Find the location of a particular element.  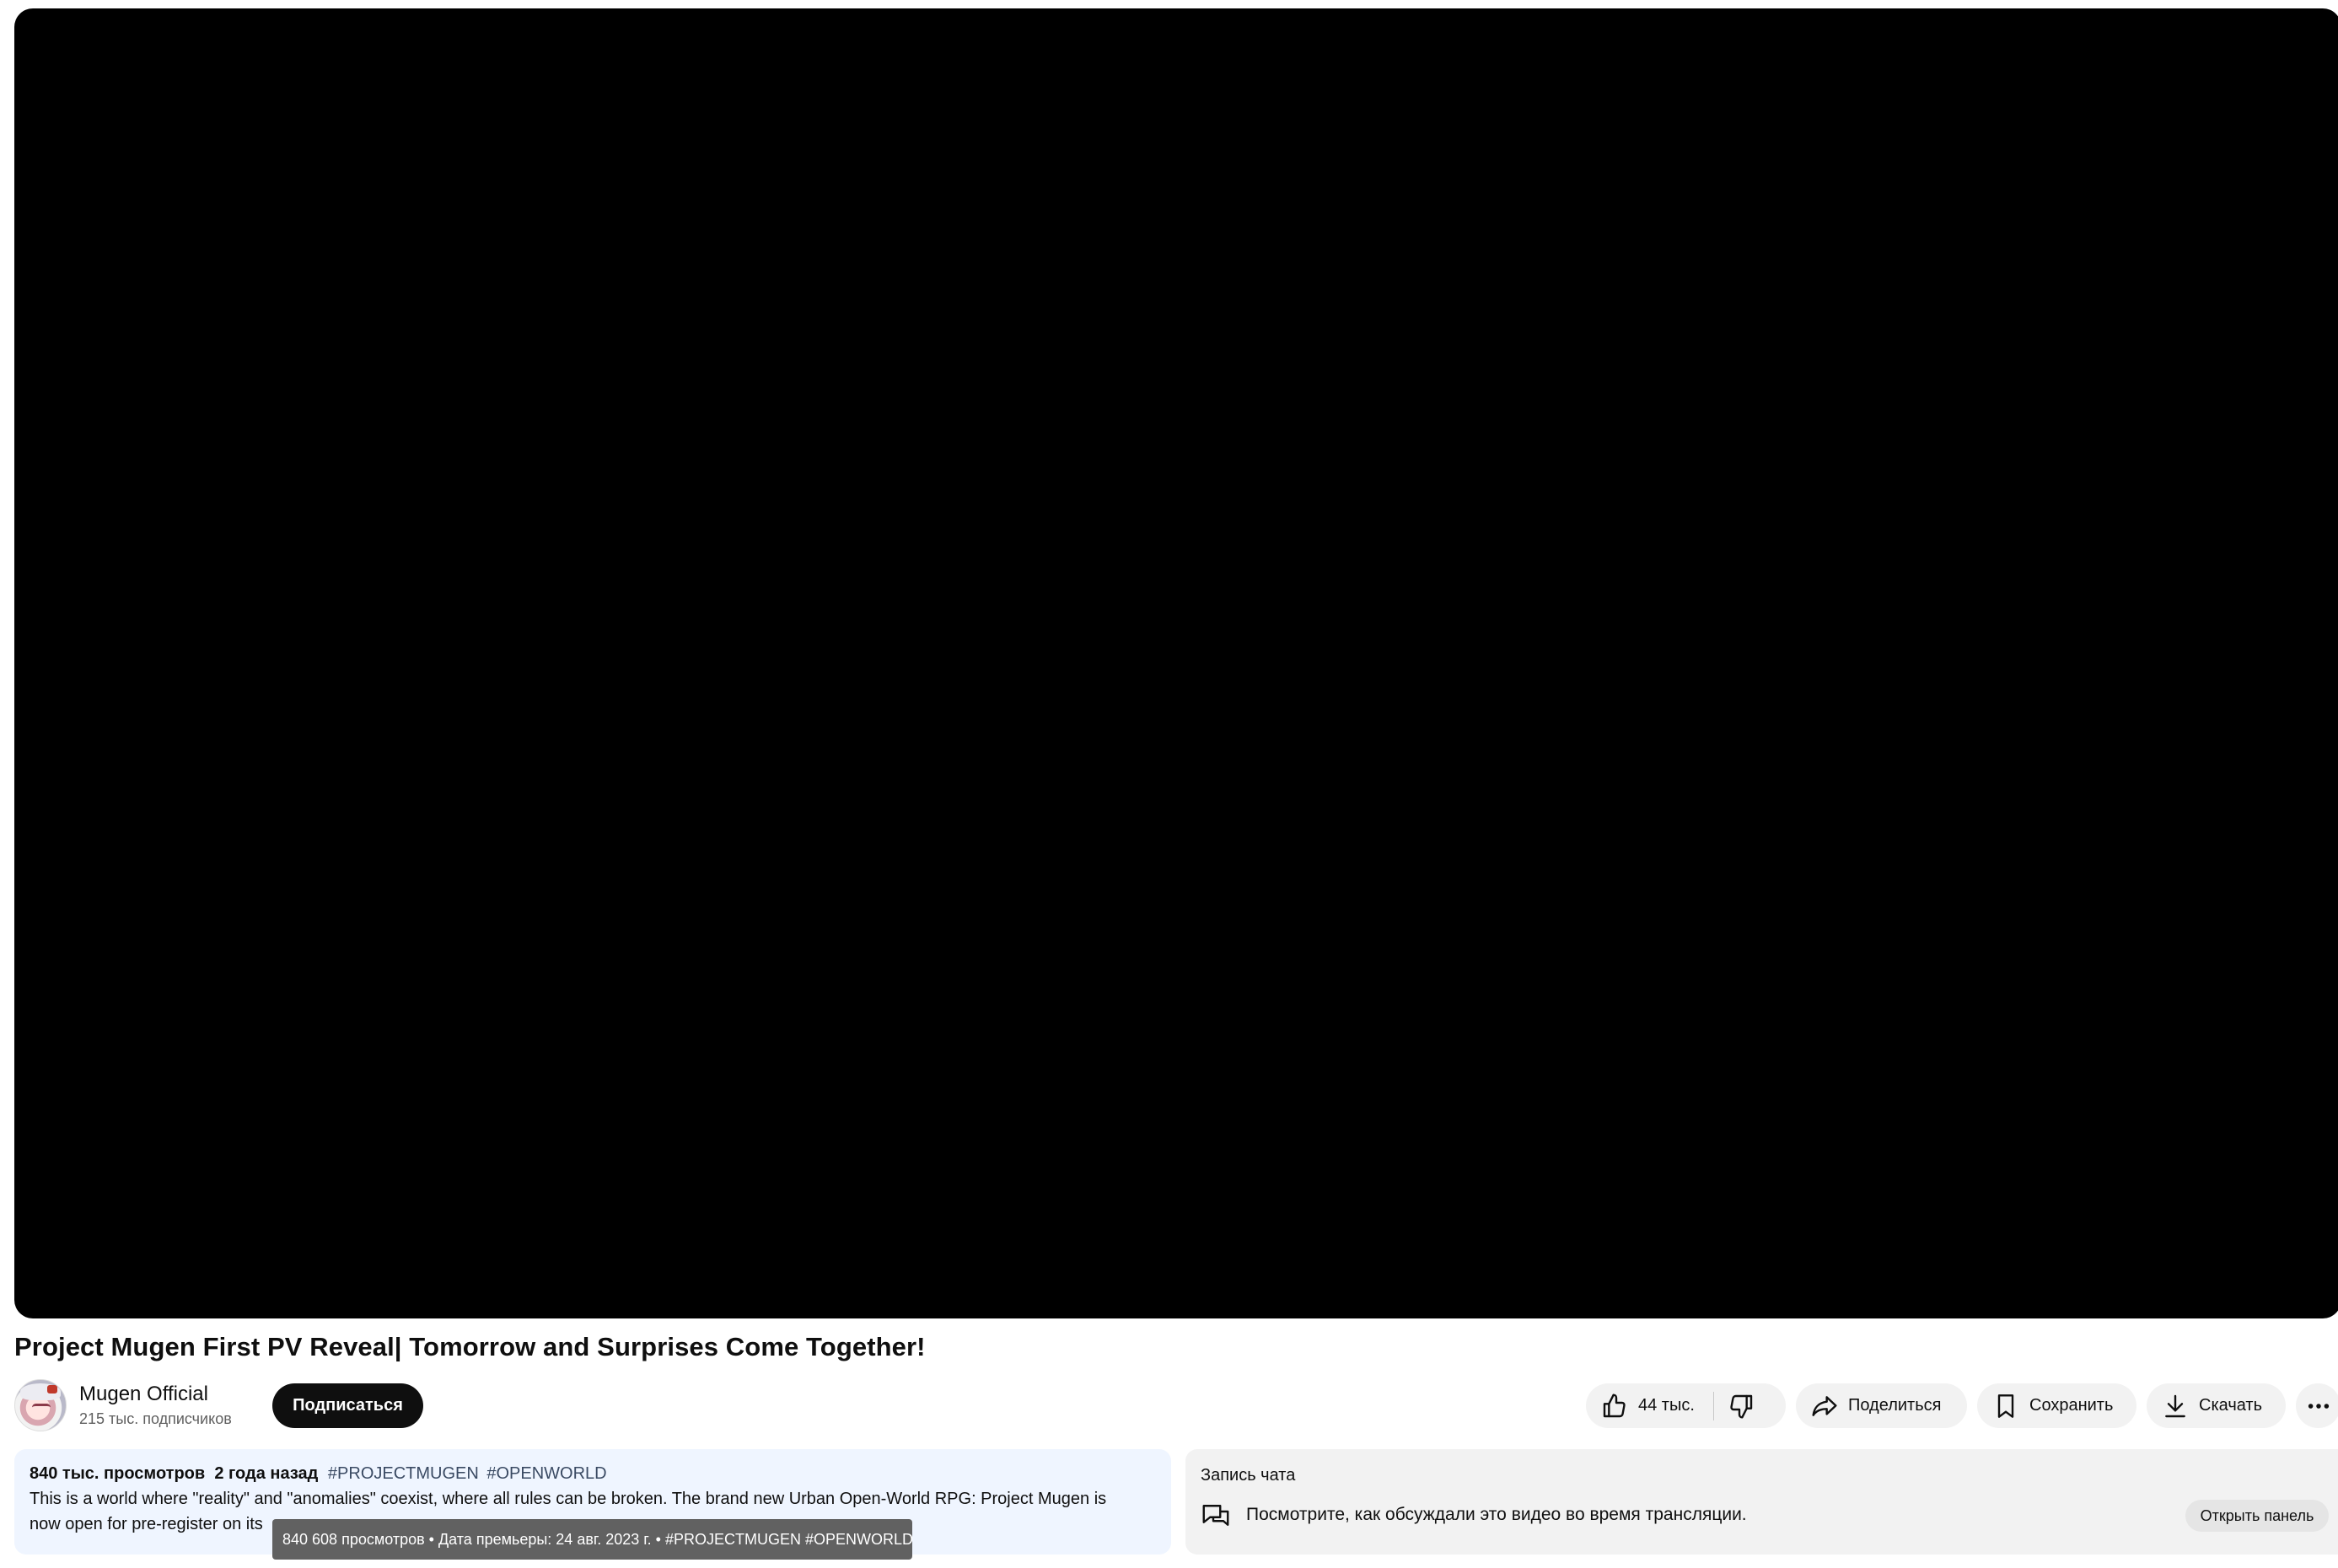

view-count: 840 тыс. просмотров is located at coordinates (118, 1473).